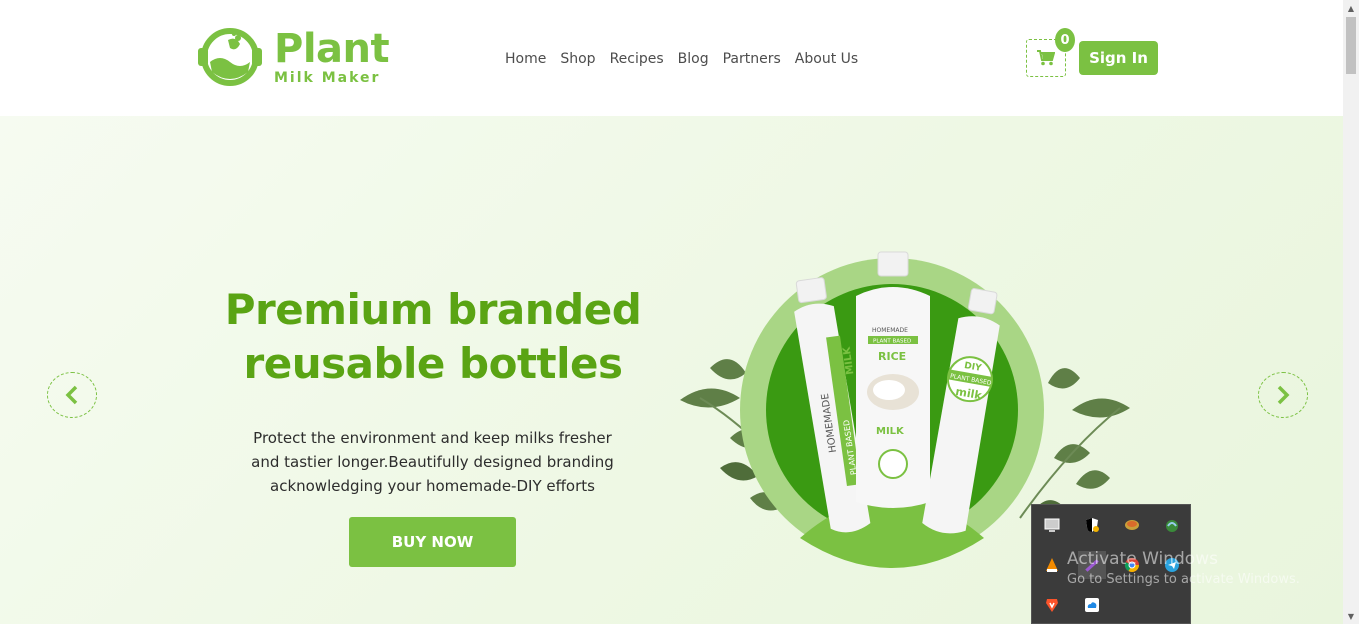 This screenshot has width=1359, height=624. What do you see at coordinates (890, 431) in the screenshot?
I see `svg-text: MILK` at bounding box center [890, 431].